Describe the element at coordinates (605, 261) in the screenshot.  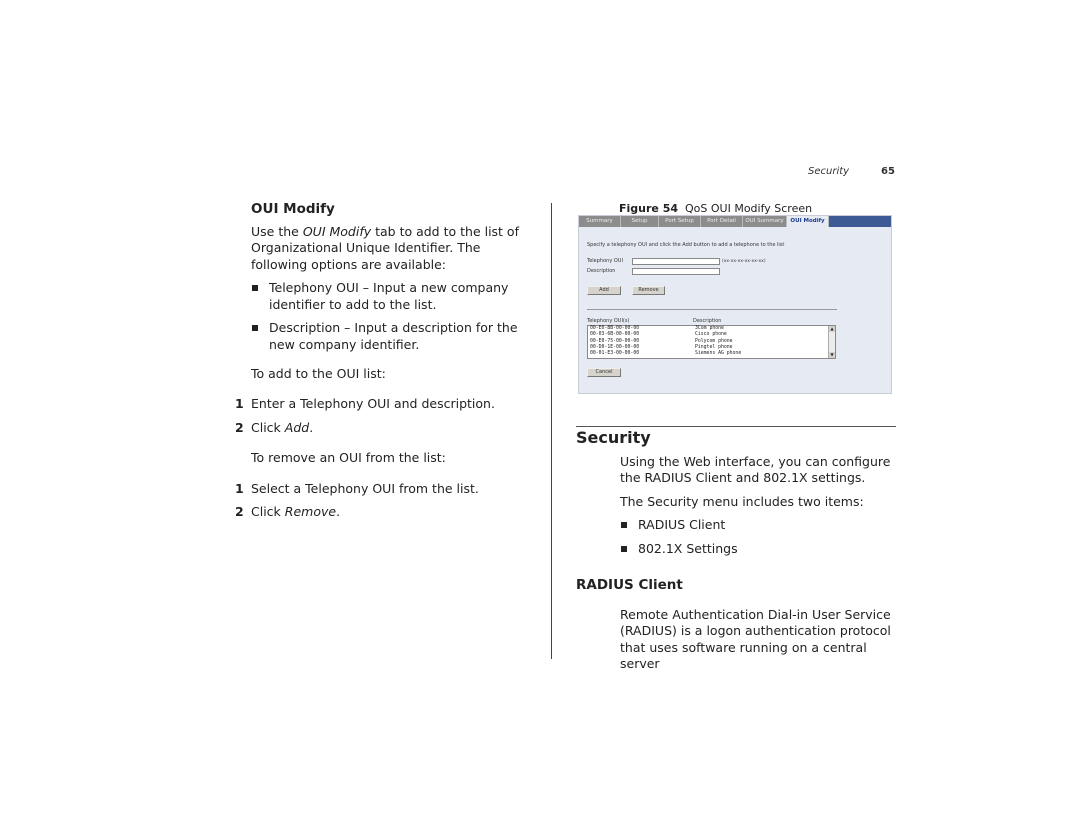
I see `telephony-oui-label: Telephony OUI` at that location.